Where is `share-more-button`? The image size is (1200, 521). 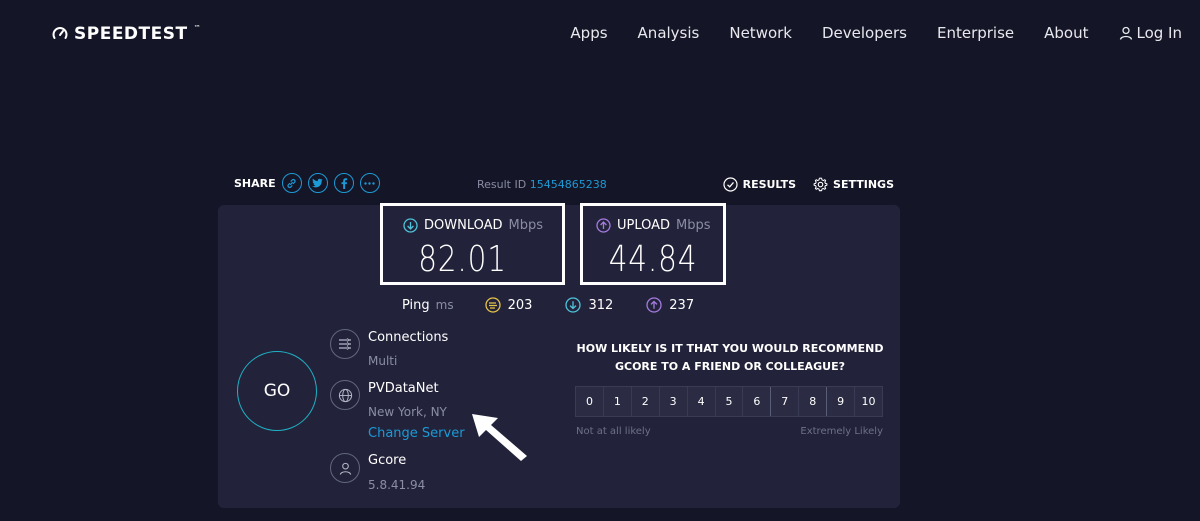 share-more-button is located at coordinates (369, 183).